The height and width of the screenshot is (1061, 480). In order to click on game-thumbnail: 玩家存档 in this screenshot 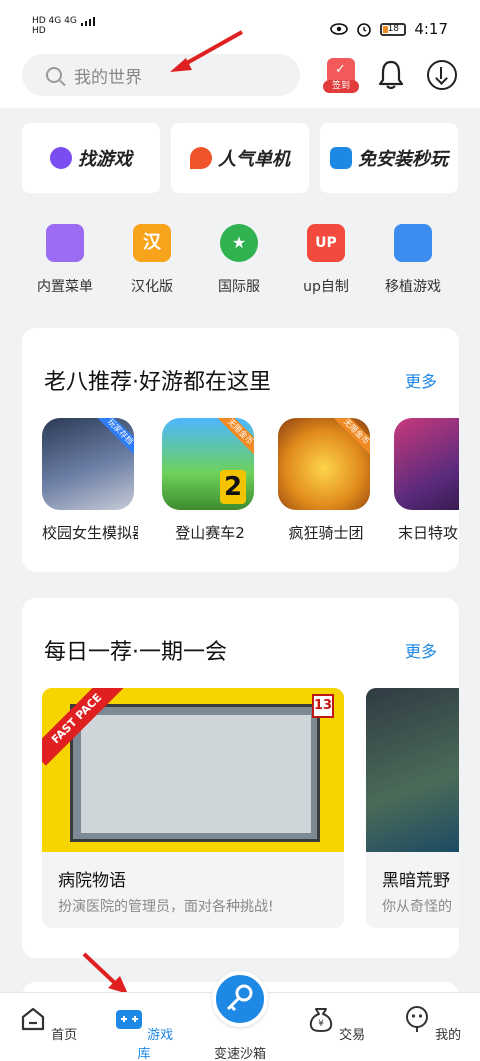, I will do `click(88, 464)`.